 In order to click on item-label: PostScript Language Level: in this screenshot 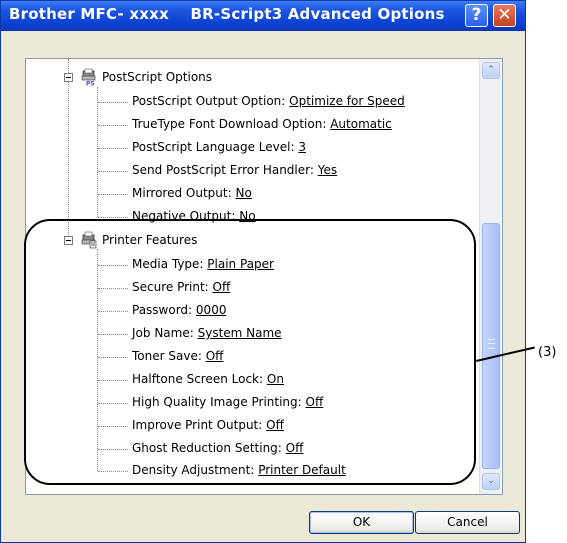, I will do `click(213, 147)`.